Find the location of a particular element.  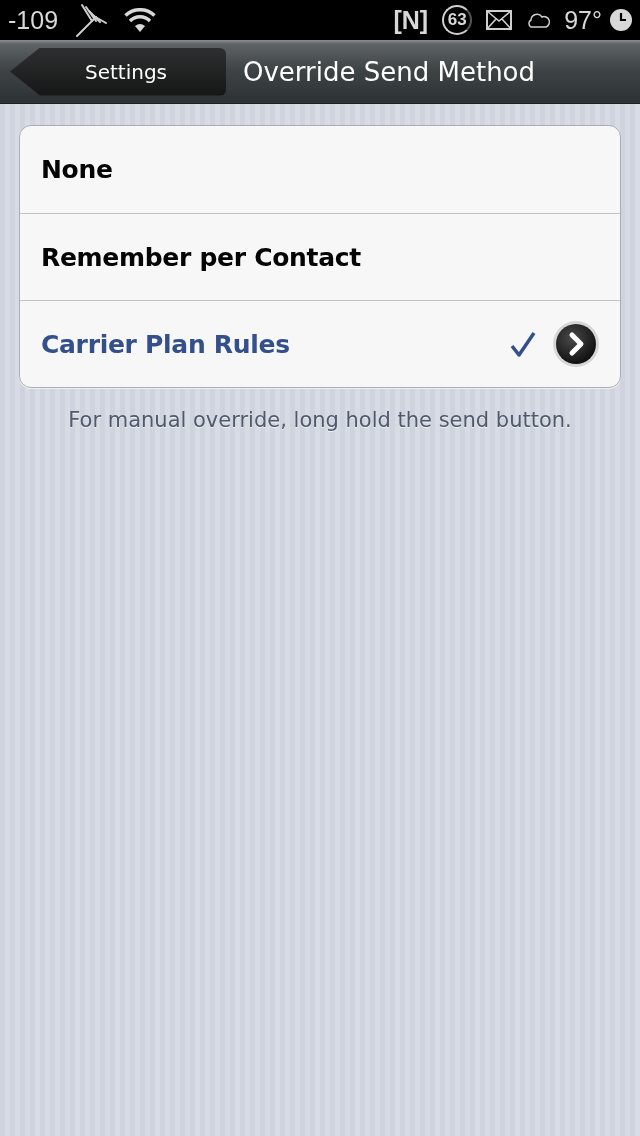

option-row: Carrier Plan Rules is located at coordinates (320, 343).